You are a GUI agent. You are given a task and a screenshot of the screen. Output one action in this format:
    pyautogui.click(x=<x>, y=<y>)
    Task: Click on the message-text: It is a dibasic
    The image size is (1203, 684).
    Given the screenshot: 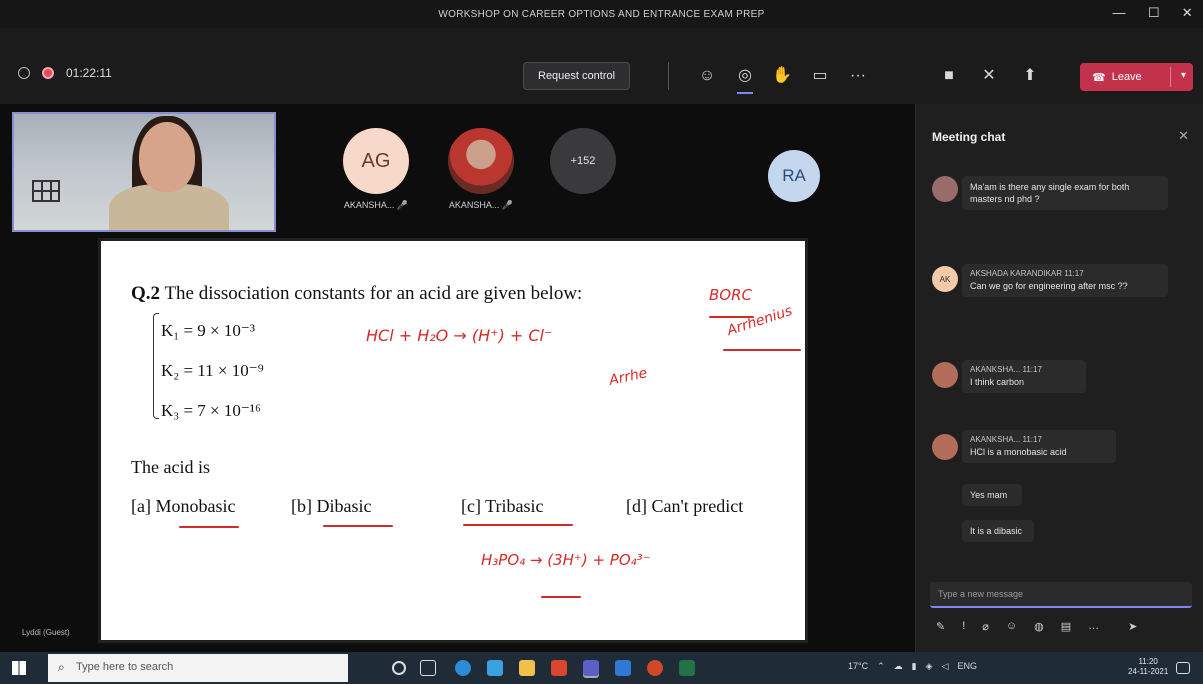 What is the action you would take?
    pyautogui.click(x=996, y=531)
    